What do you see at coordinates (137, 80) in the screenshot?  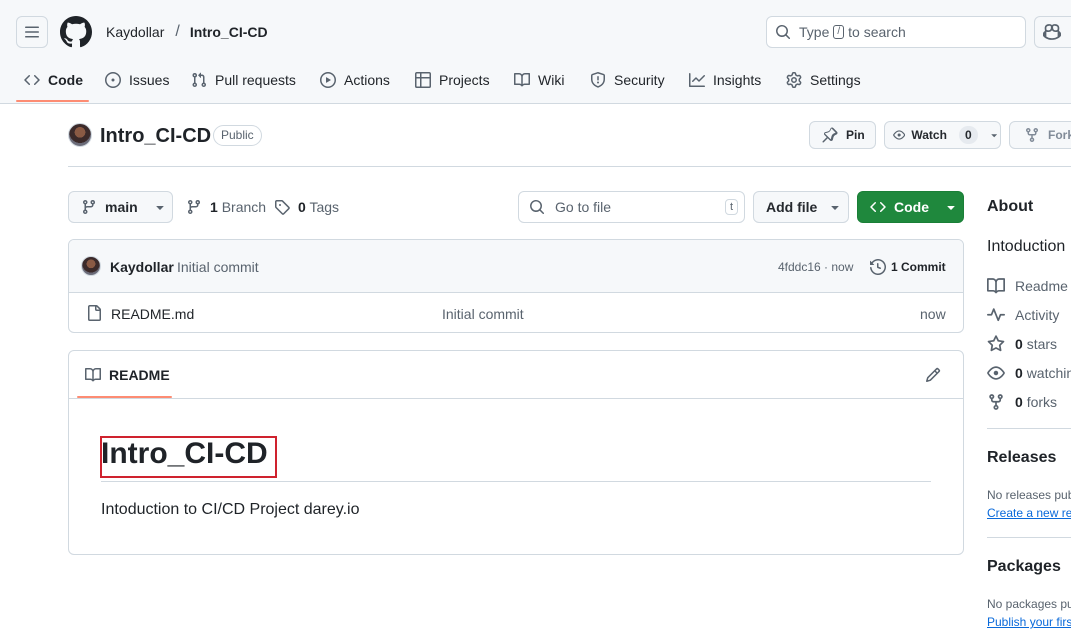 I see `tab-issues: Issues` at bounding box center [137, 80].